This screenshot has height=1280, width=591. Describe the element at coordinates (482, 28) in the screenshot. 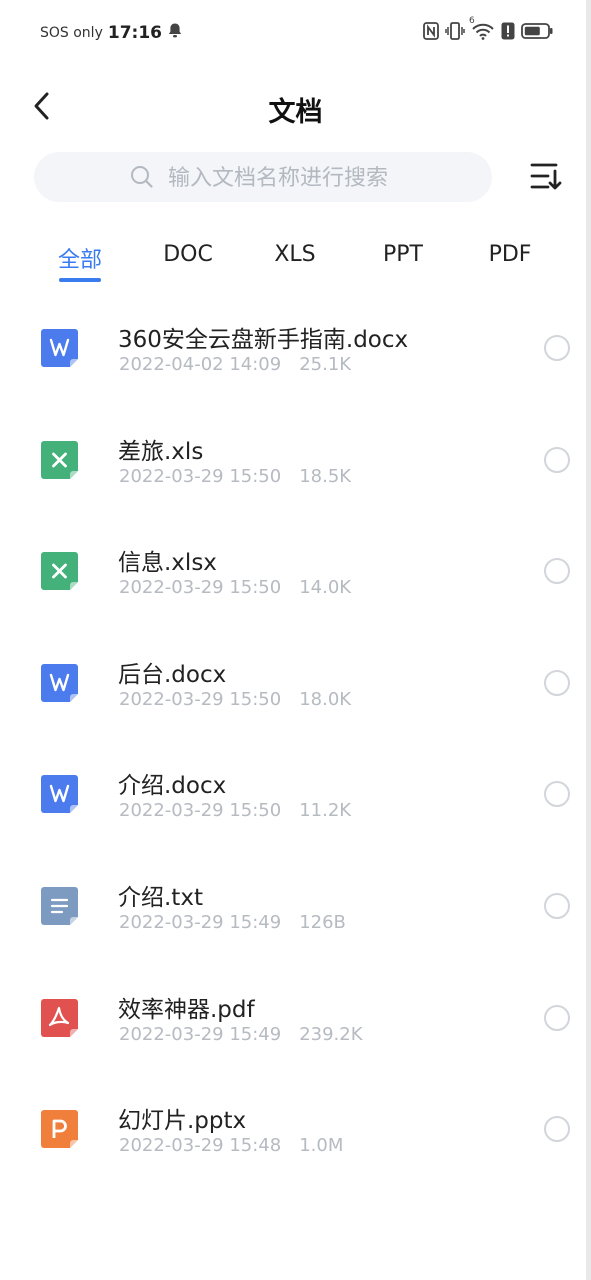

I see `wifi-icon: 6` at that location.